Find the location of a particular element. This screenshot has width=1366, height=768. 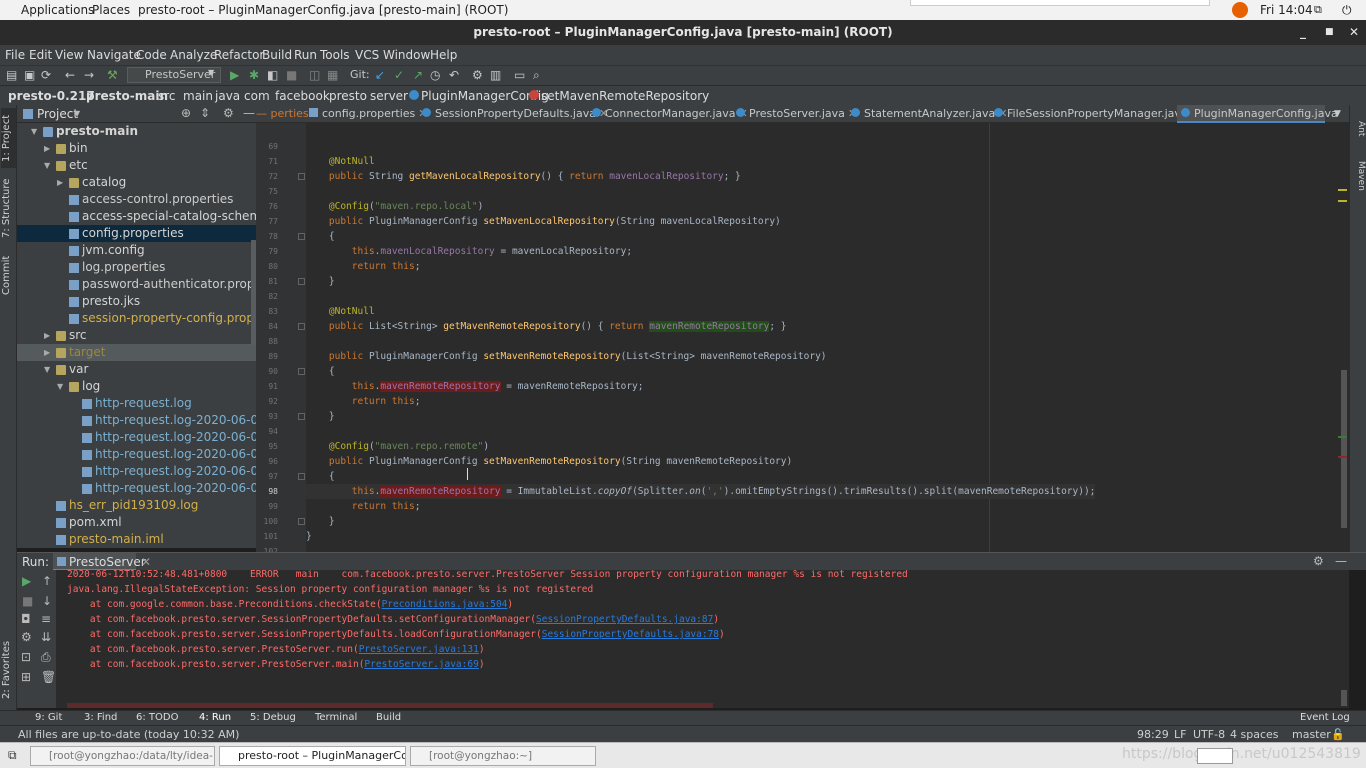

git-update-icon: ↙ is located at coordinates (380, 75).